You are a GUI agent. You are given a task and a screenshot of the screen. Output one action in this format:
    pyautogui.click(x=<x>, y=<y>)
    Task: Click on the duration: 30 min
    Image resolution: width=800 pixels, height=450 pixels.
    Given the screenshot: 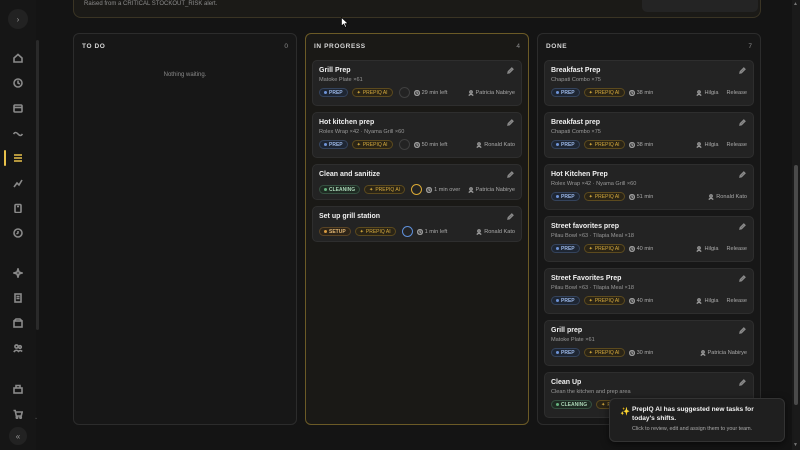 What is the action you would take?
    pyautogui.click(x=640, y=352)
    